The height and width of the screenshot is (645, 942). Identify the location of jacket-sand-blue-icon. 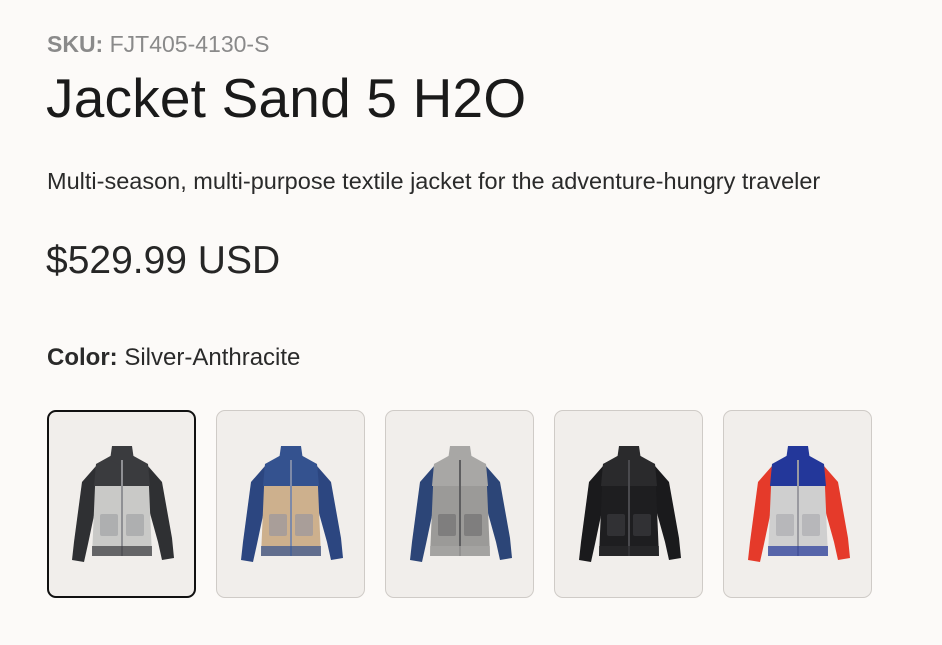
(291, 504).